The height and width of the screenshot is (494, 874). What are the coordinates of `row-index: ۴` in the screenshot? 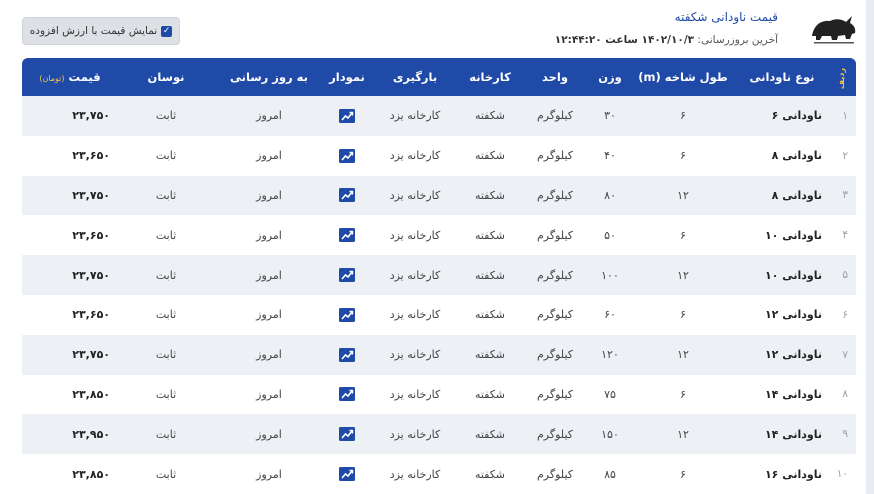 It's located at (845, 235).